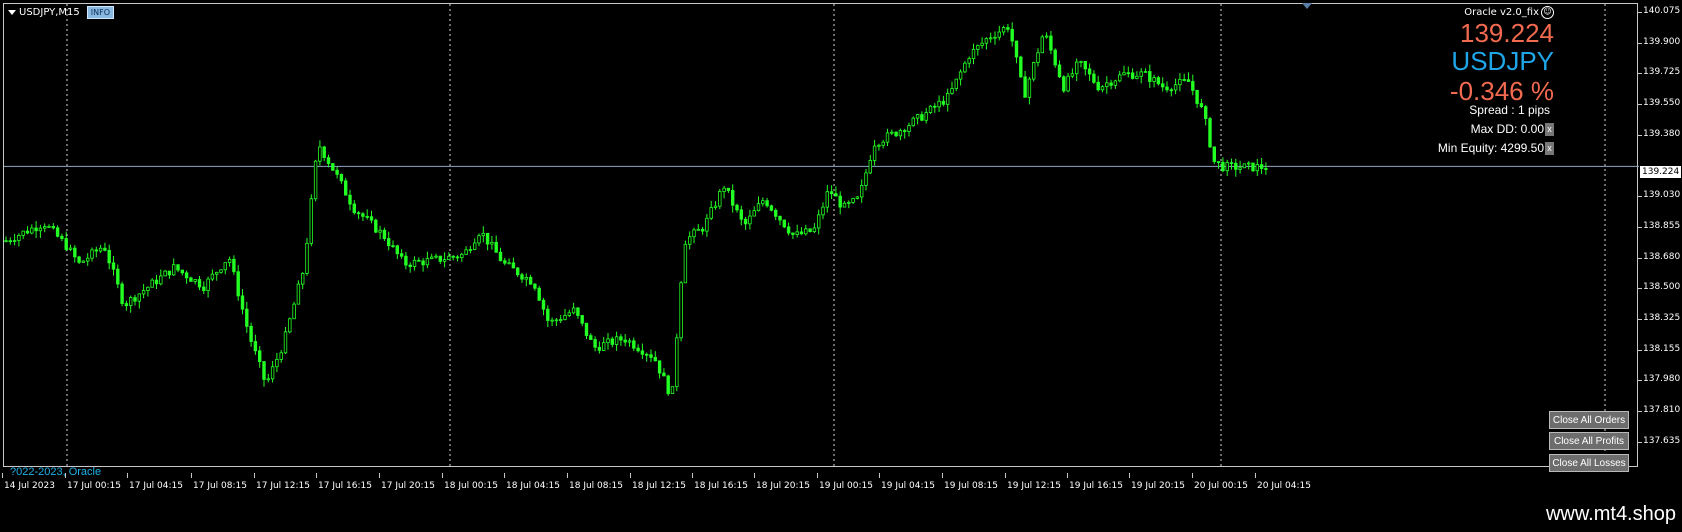 This screenshot has height=532, width=1682. Describe the element at coordinates (1589, 463) in the screenshot. I see `close-all-losses-button: Close All Losses` at that location.